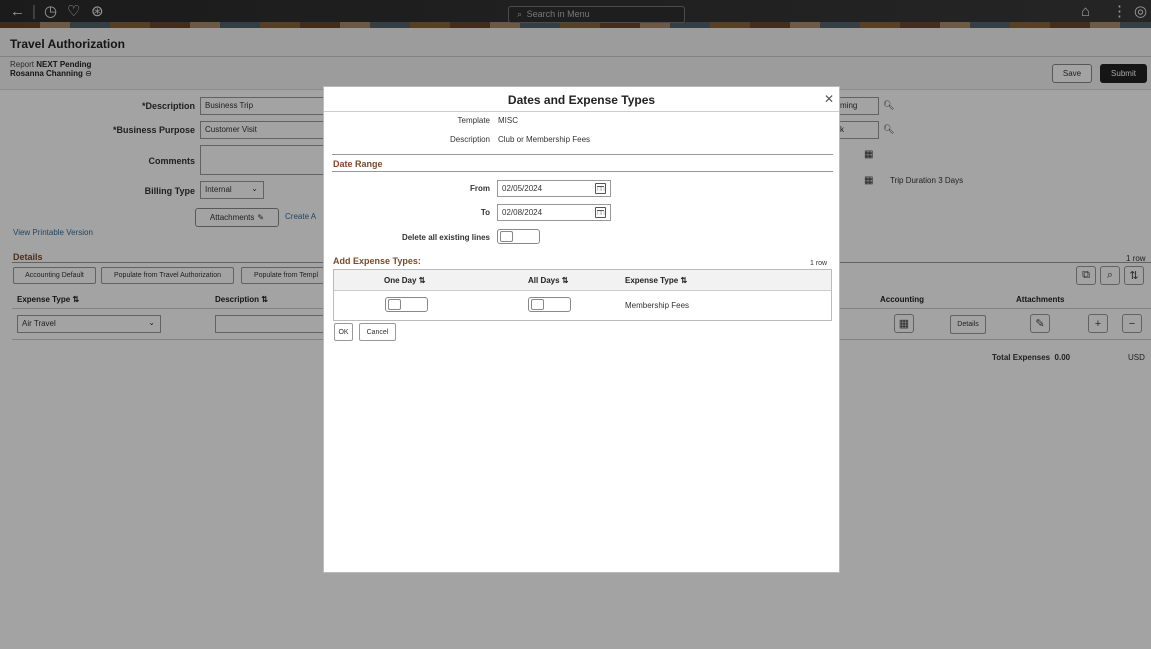 The height and width of the screenshot is (649, 1151). What do you see at coordinates (358, 164) in the screenshot?
I see `date-range-title: Date Range` at bounding box center [358, 164].